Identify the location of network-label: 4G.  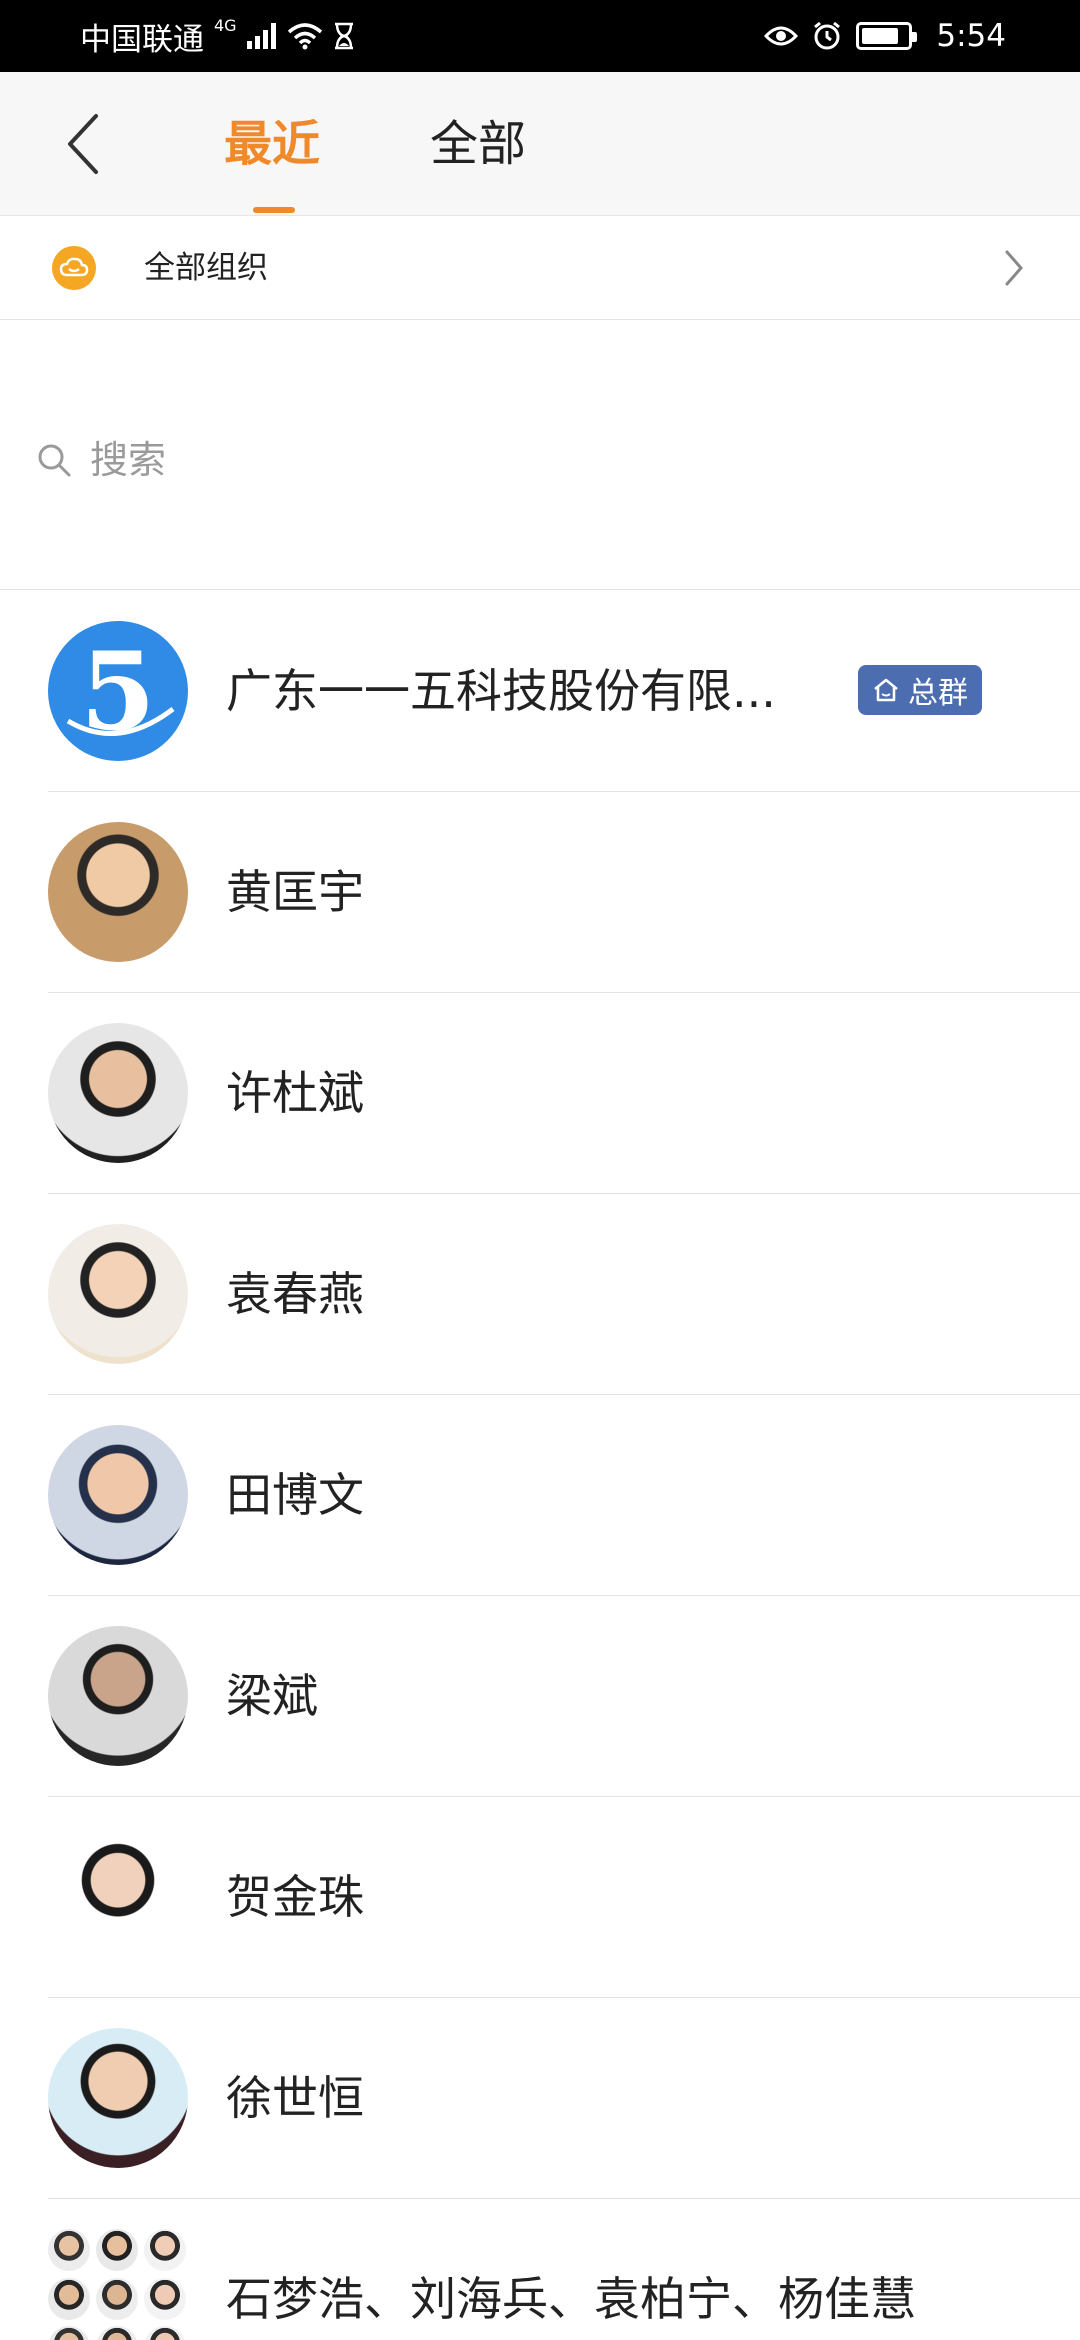
(225, 25).